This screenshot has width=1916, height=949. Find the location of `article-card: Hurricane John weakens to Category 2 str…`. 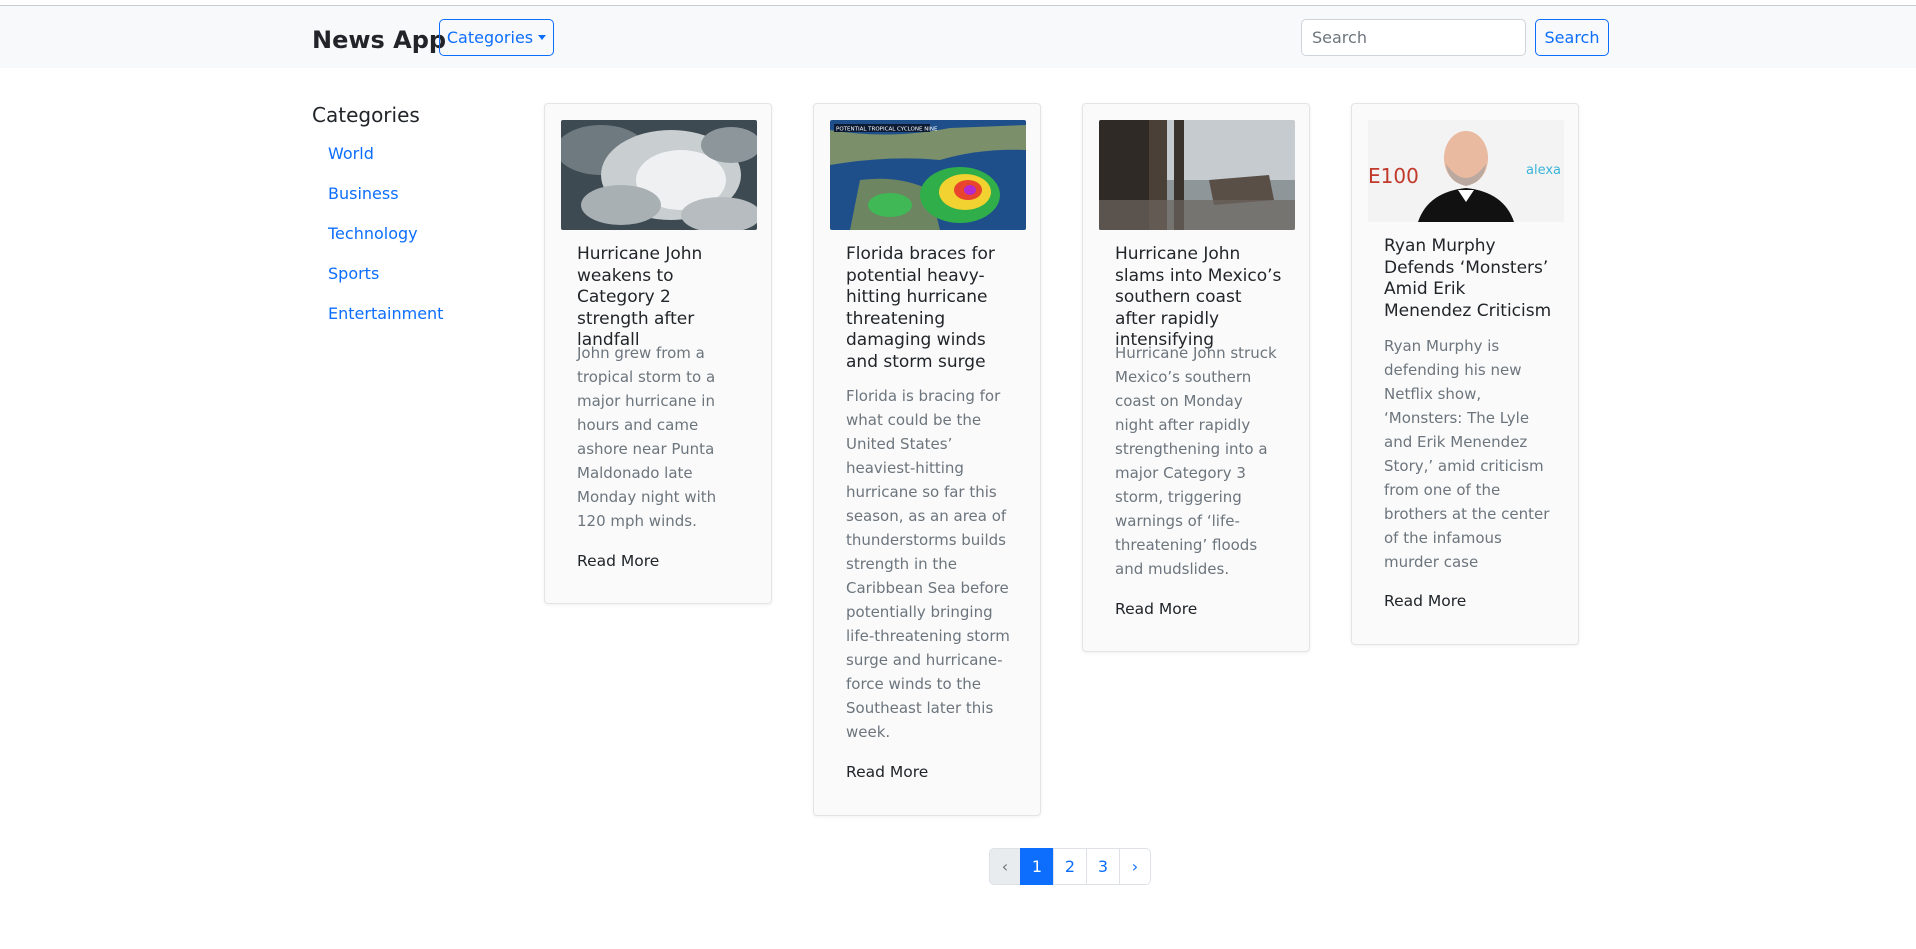

article-card: Hurricane John weakens to Category 2 str… is located at coordinates (658, 353).